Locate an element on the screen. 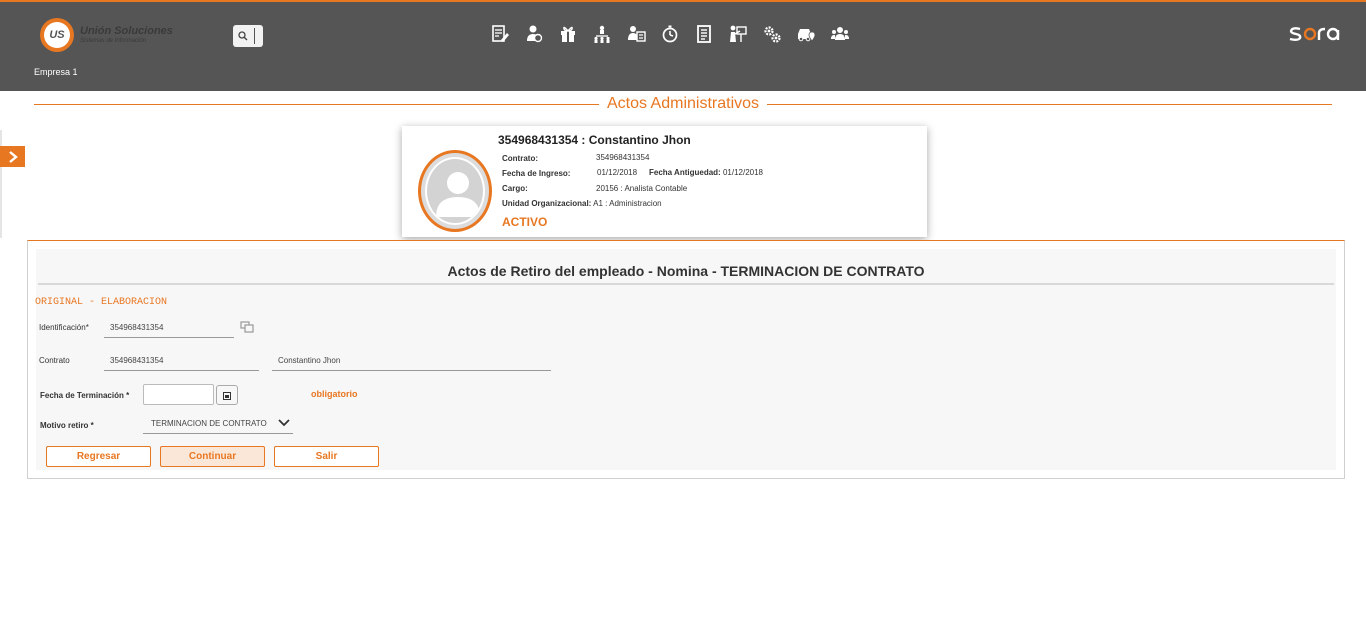 Image resolution: width=1366 pixels, height=622 pixels. status-badge: ACTIVO is located at coordinates (525, 222).